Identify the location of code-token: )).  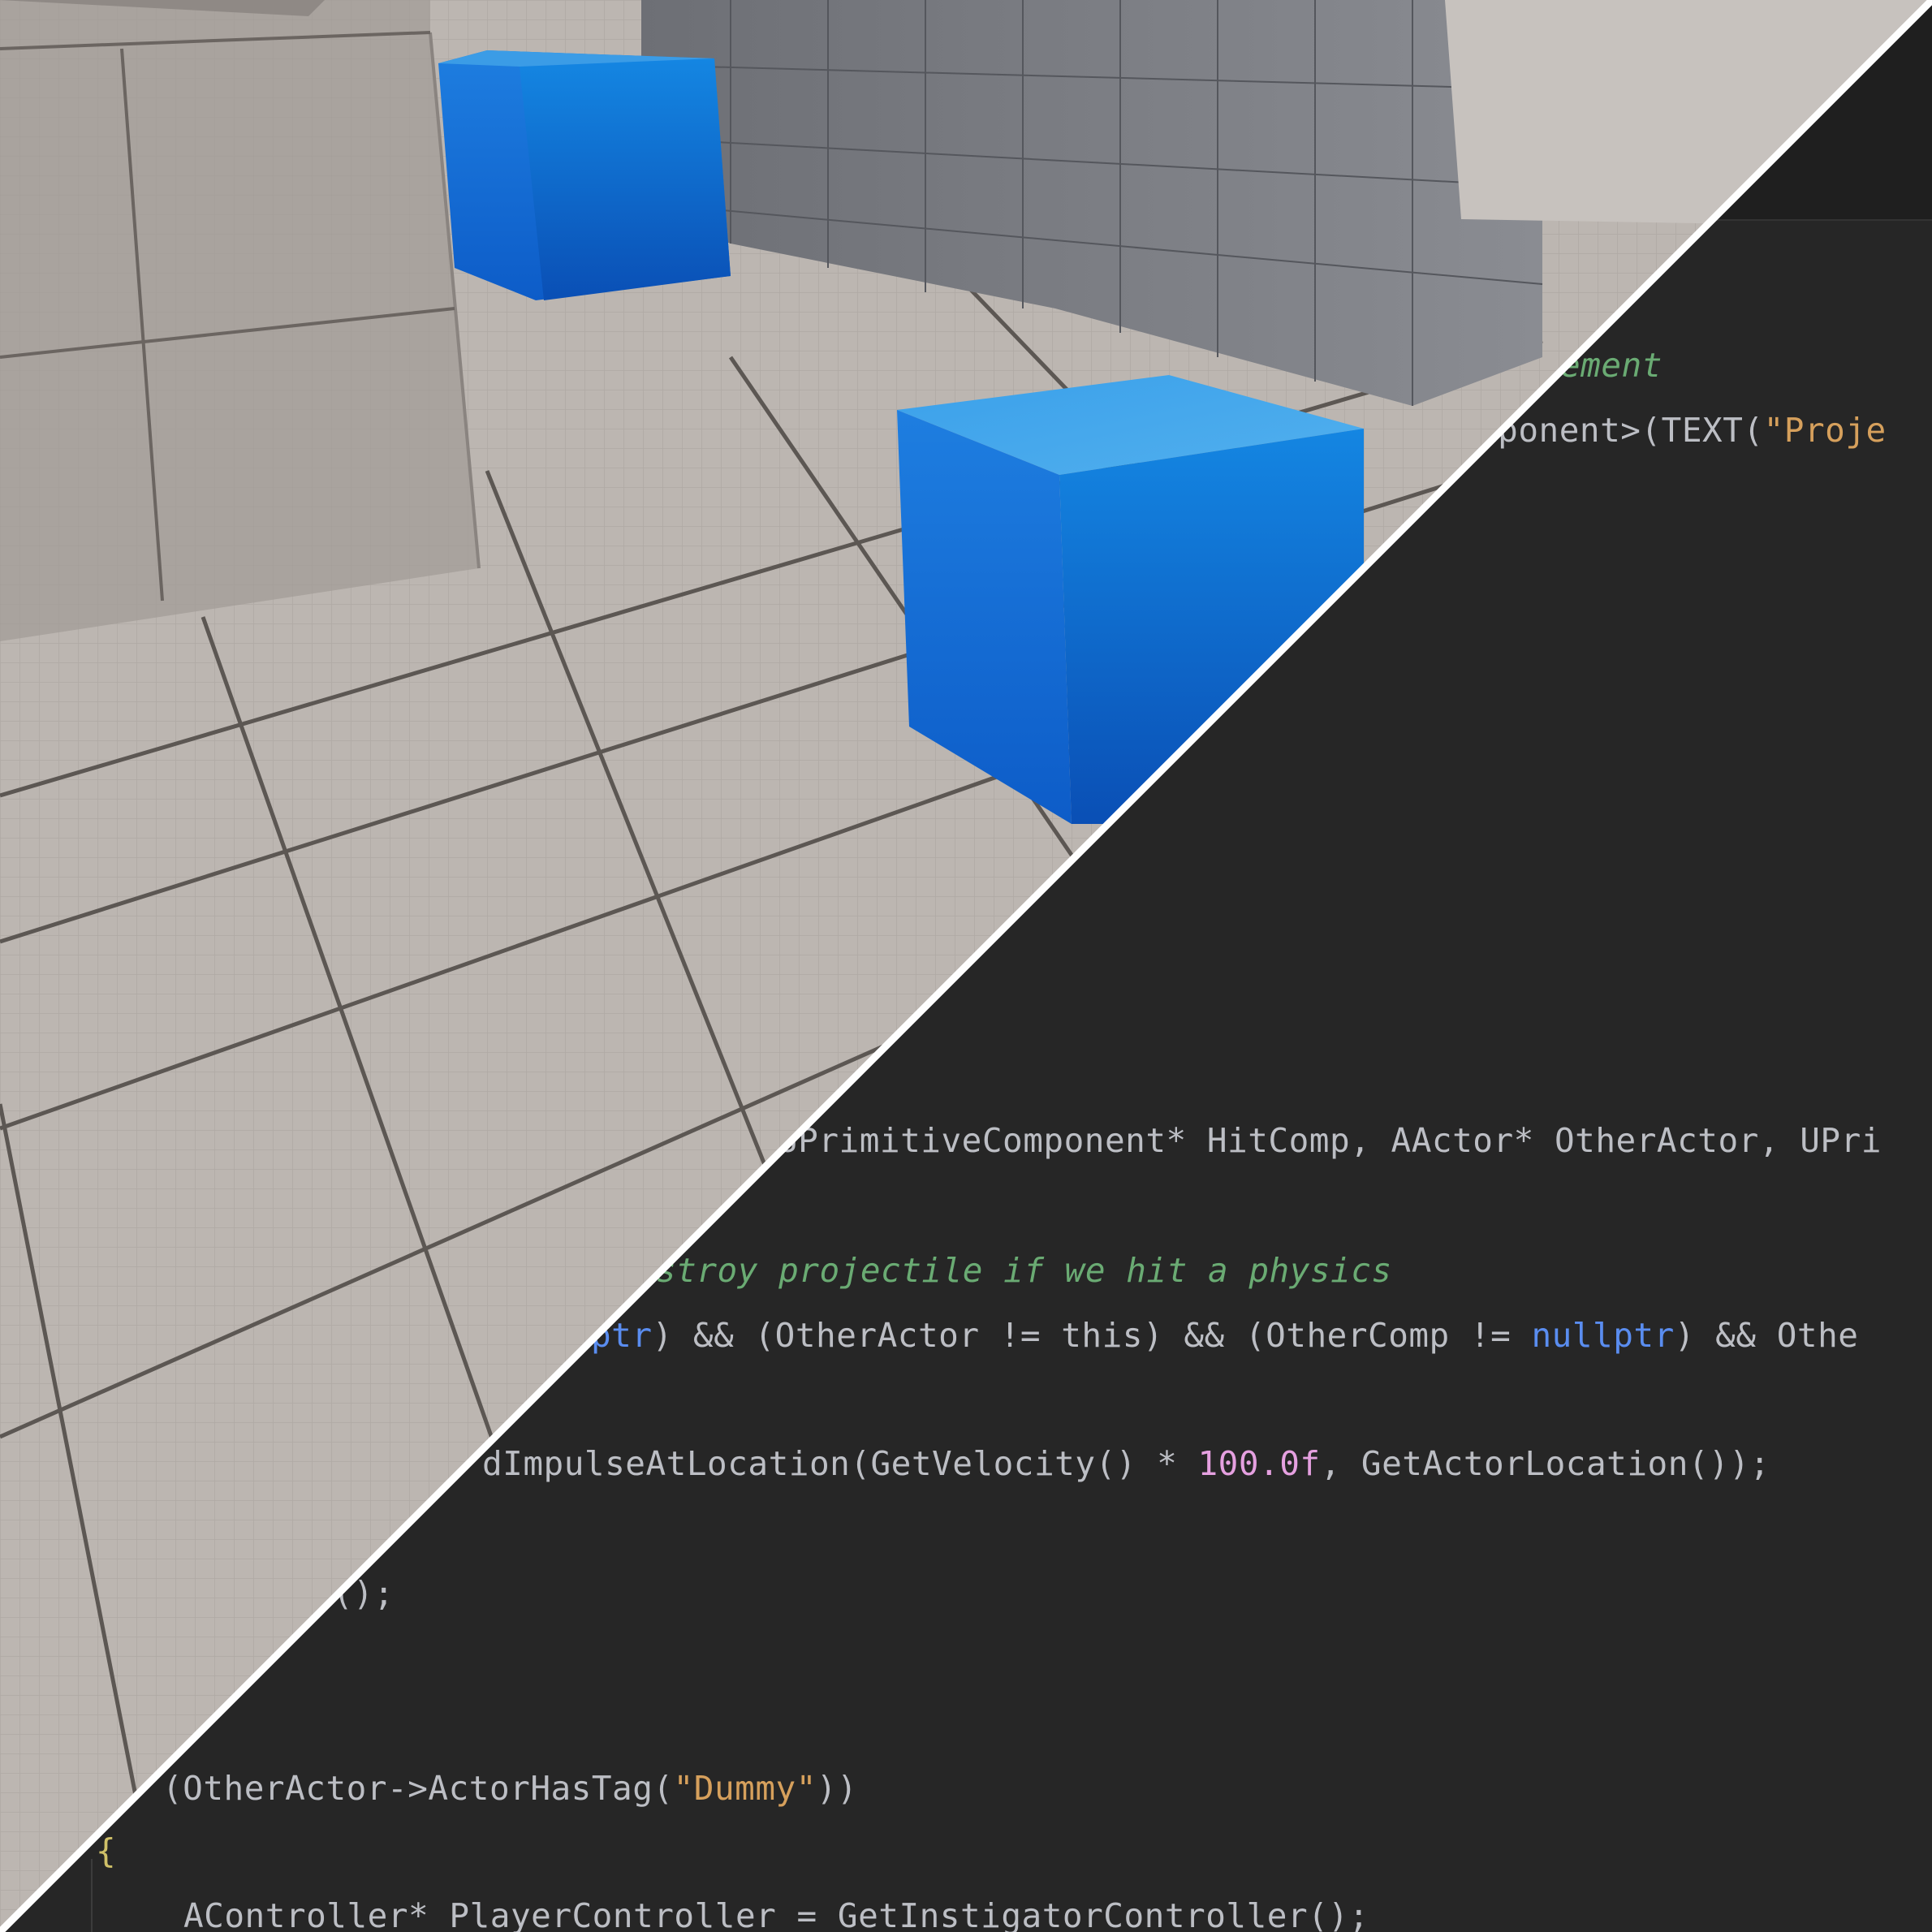
(837, 1788).